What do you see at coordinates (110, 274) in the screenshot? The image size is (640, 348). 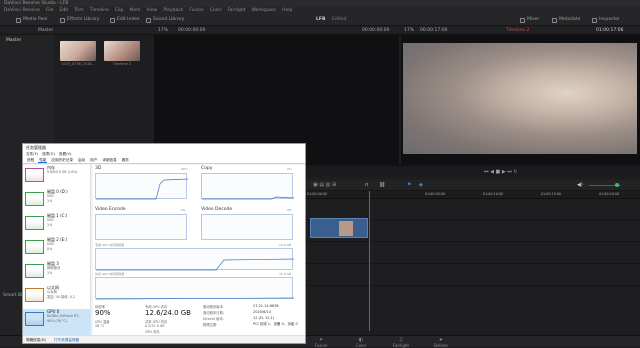 I see `shared-mem-label: 共享 GPU 内存使用量` at bounding box center [110, 274].